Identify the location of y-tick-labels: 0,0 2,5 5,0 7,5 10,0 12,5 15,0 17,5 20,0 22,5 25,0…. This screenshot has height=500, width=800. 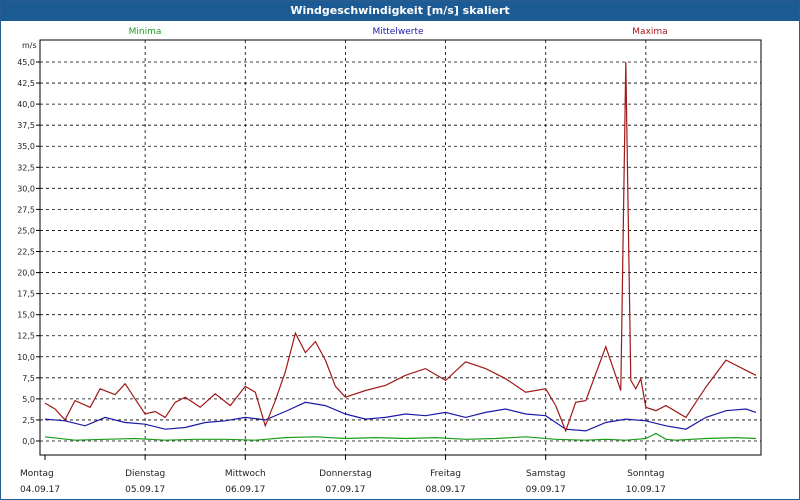
(26, 252).